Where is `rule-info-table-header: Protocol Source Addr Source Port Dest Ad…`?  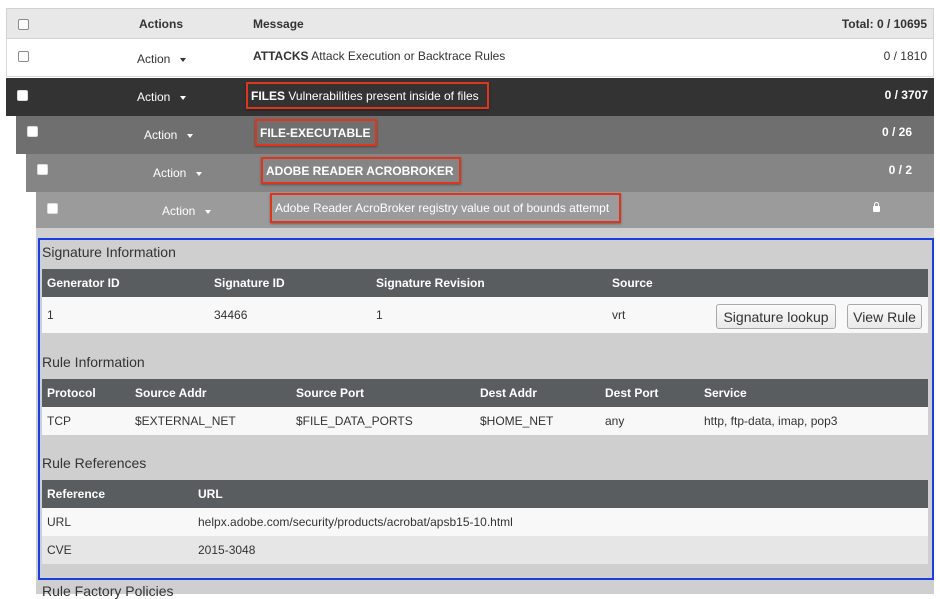 rule-info-table-header: Protocol Source Addr Source Port Dest Ad… is located at coordinates (485, 393).